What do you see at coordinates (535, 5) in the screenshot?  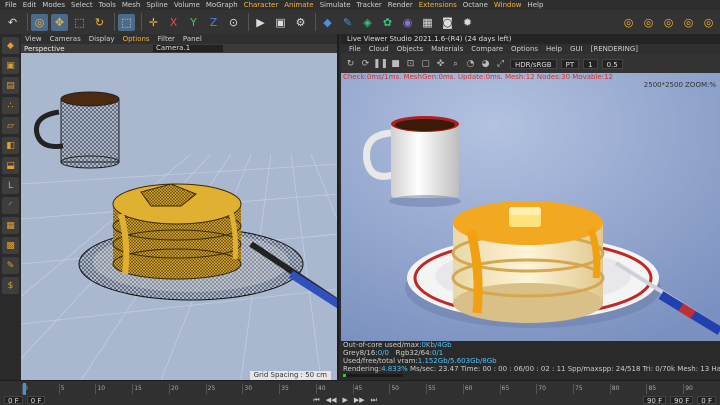 I see `menu-help: Help` at bounding box center [535, 5].